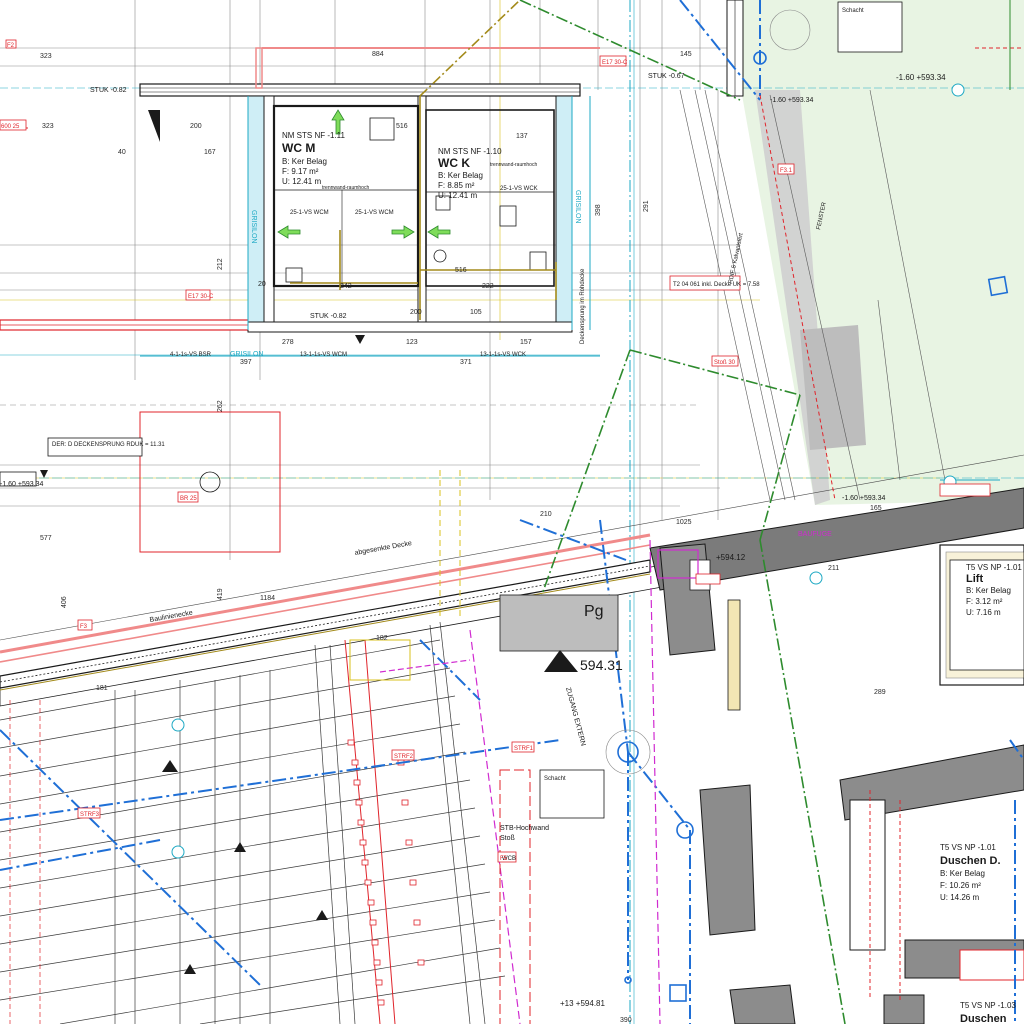  Describe the element at coordinates (253, 226) in the screenshot. I see `grisilon-1: GRISILON` at that location.